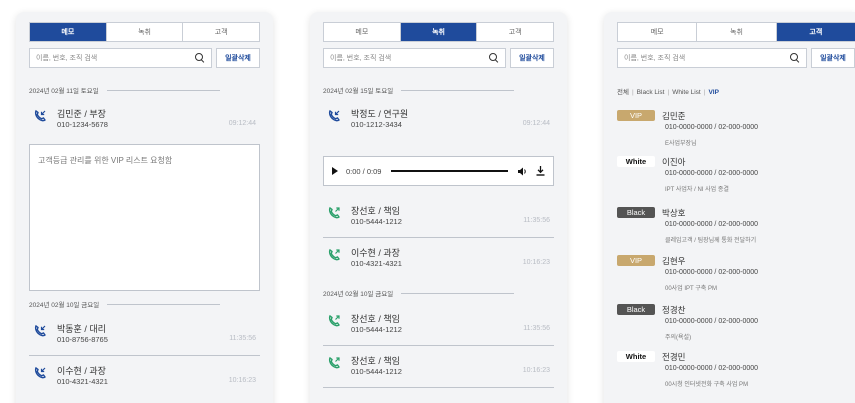  I want to click on progress-track, so click(449, 171).